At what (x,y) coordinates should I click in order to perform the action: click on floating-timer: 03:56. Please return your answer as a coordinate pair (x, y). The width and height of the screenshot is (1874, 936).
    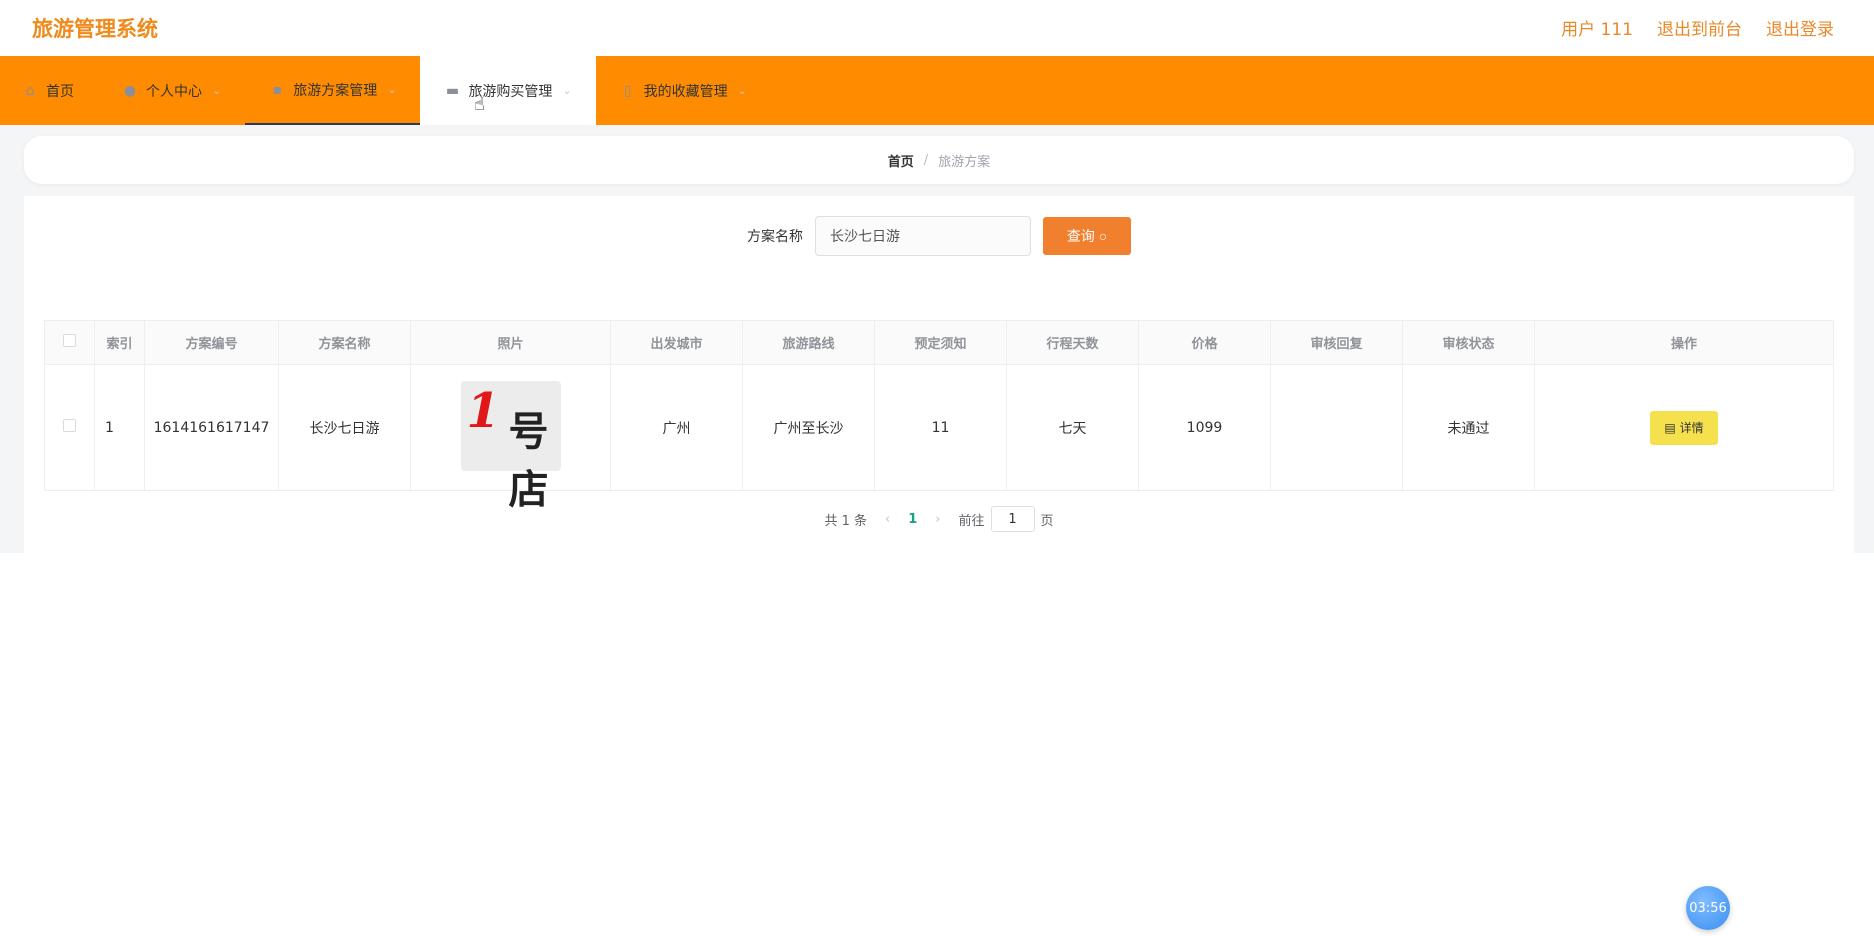
    Looking at the image, I should click on (1708, 908).